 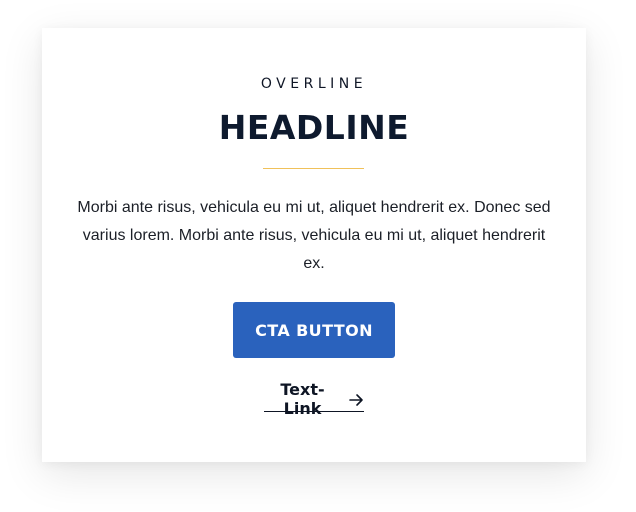 What do you see at coordinates (356, 399) in the screenshot?
I see `arrow-right-icon` at bounding box center [356, 399].